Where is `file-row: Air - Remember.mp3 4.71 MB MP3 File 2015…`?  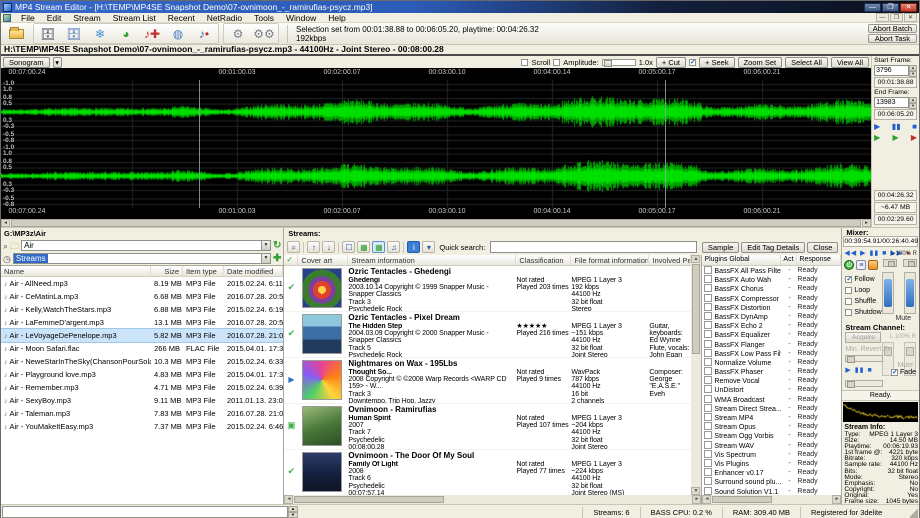 file-row: Air - Remember.mp3 4.71 MB MP3 File 2015… is located at coordinates (142, 387).